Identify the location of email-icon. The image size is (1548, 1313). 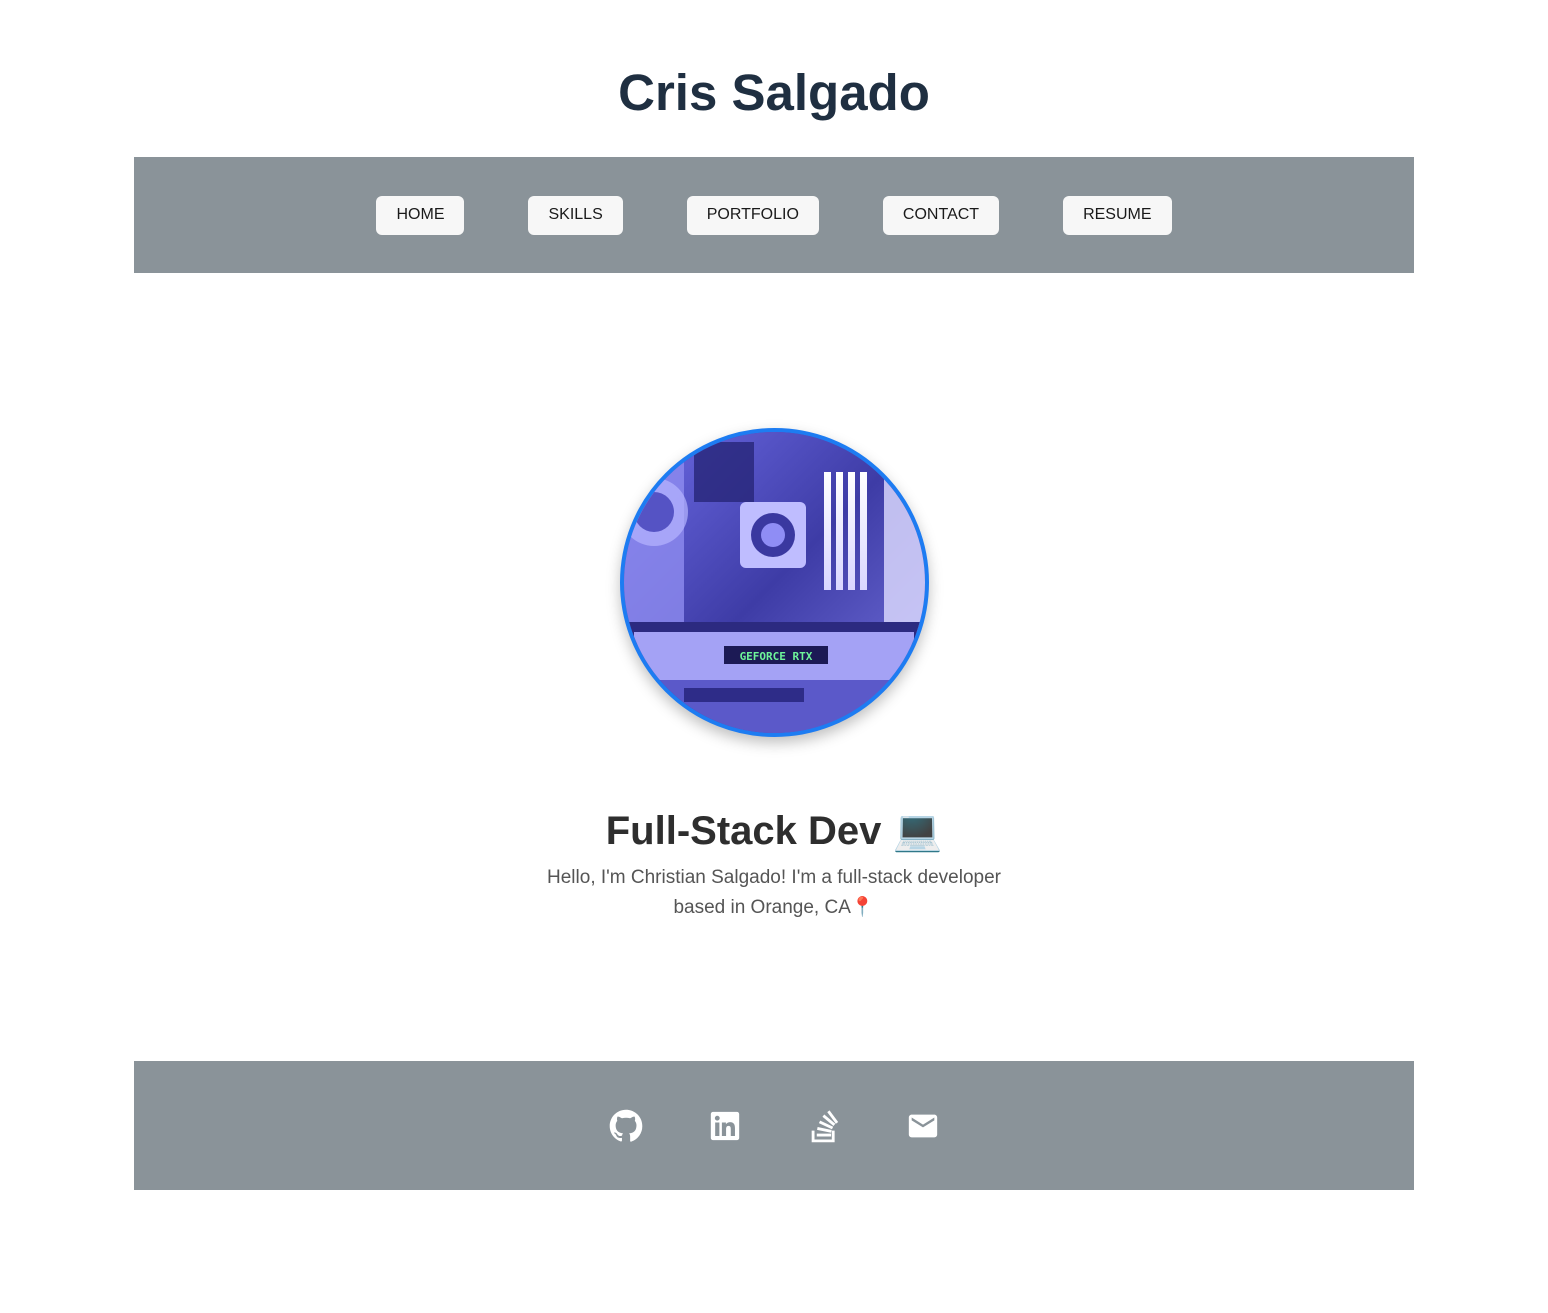
(922, 1125).